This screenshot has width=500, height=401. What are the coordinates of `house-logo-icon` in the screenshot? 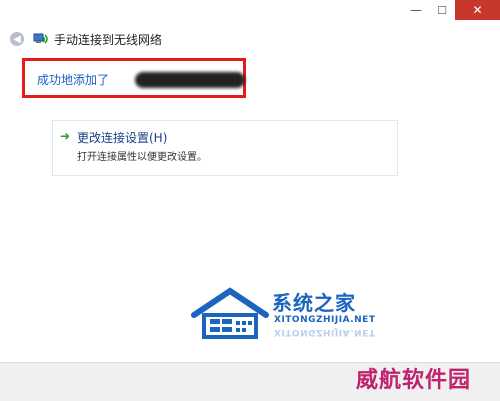 It's located at (230, 313).